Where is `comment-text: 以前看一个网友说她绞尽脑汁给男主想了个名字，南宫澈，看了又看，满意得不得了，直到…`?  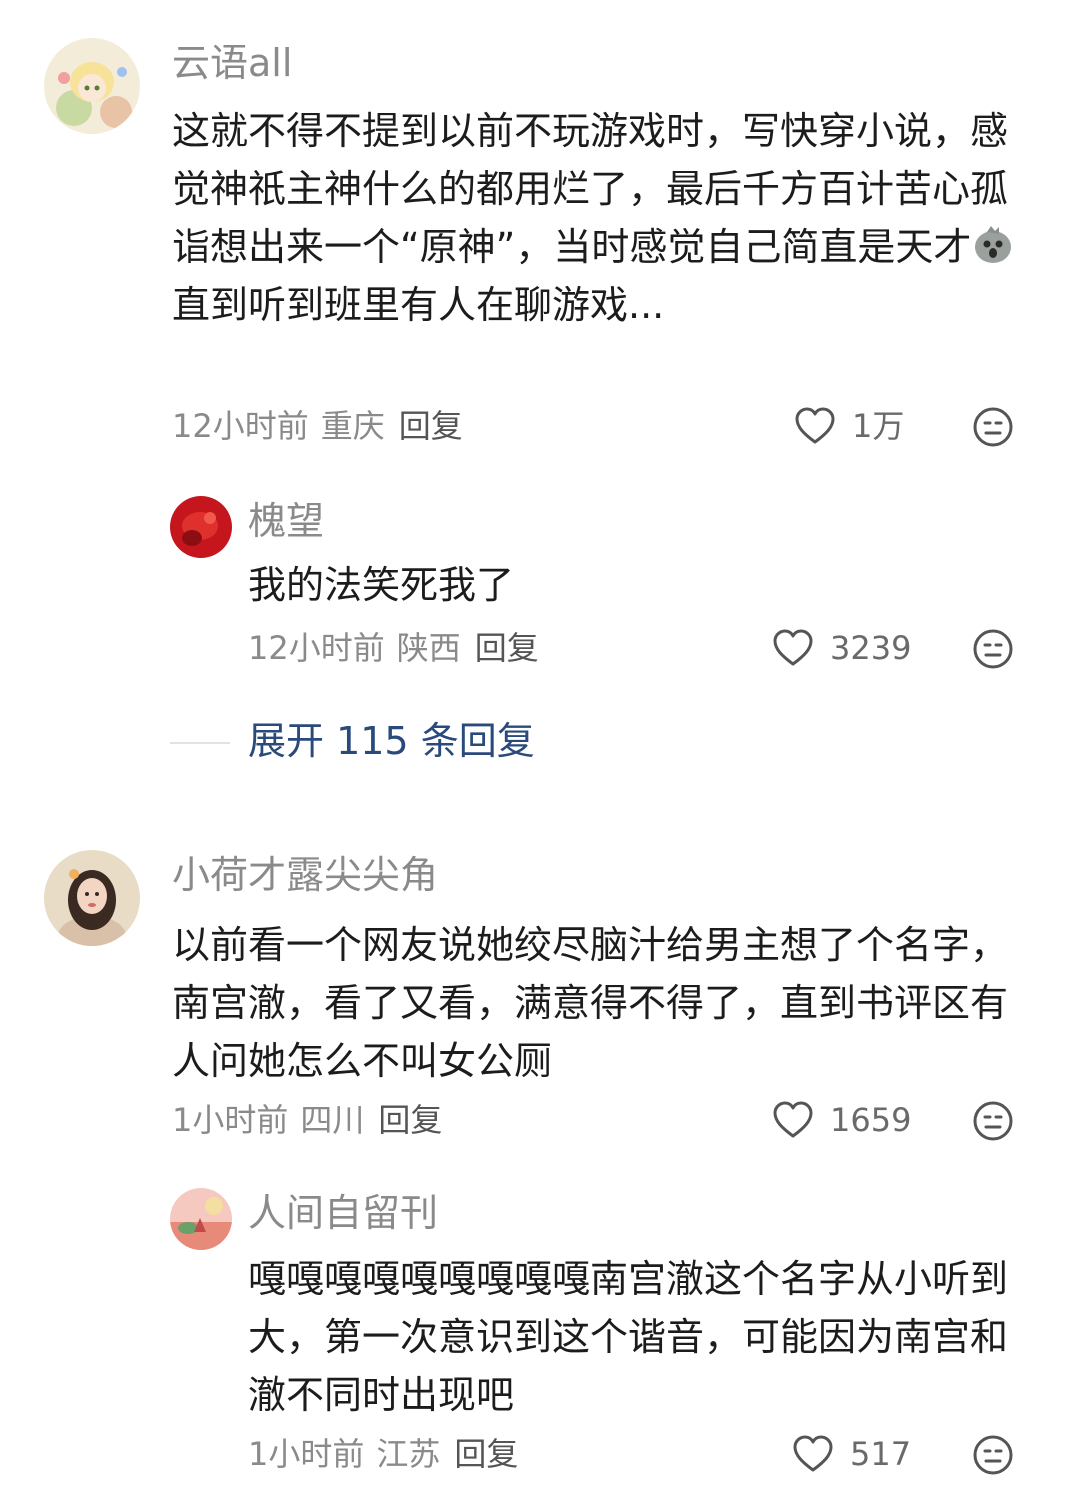
comment-text: 以前看一个网友说她绞尽脑汁给男主想了个名字，南宫澈，看了又看，满意得不得了，直到… is located at coordinates (590, 1003).